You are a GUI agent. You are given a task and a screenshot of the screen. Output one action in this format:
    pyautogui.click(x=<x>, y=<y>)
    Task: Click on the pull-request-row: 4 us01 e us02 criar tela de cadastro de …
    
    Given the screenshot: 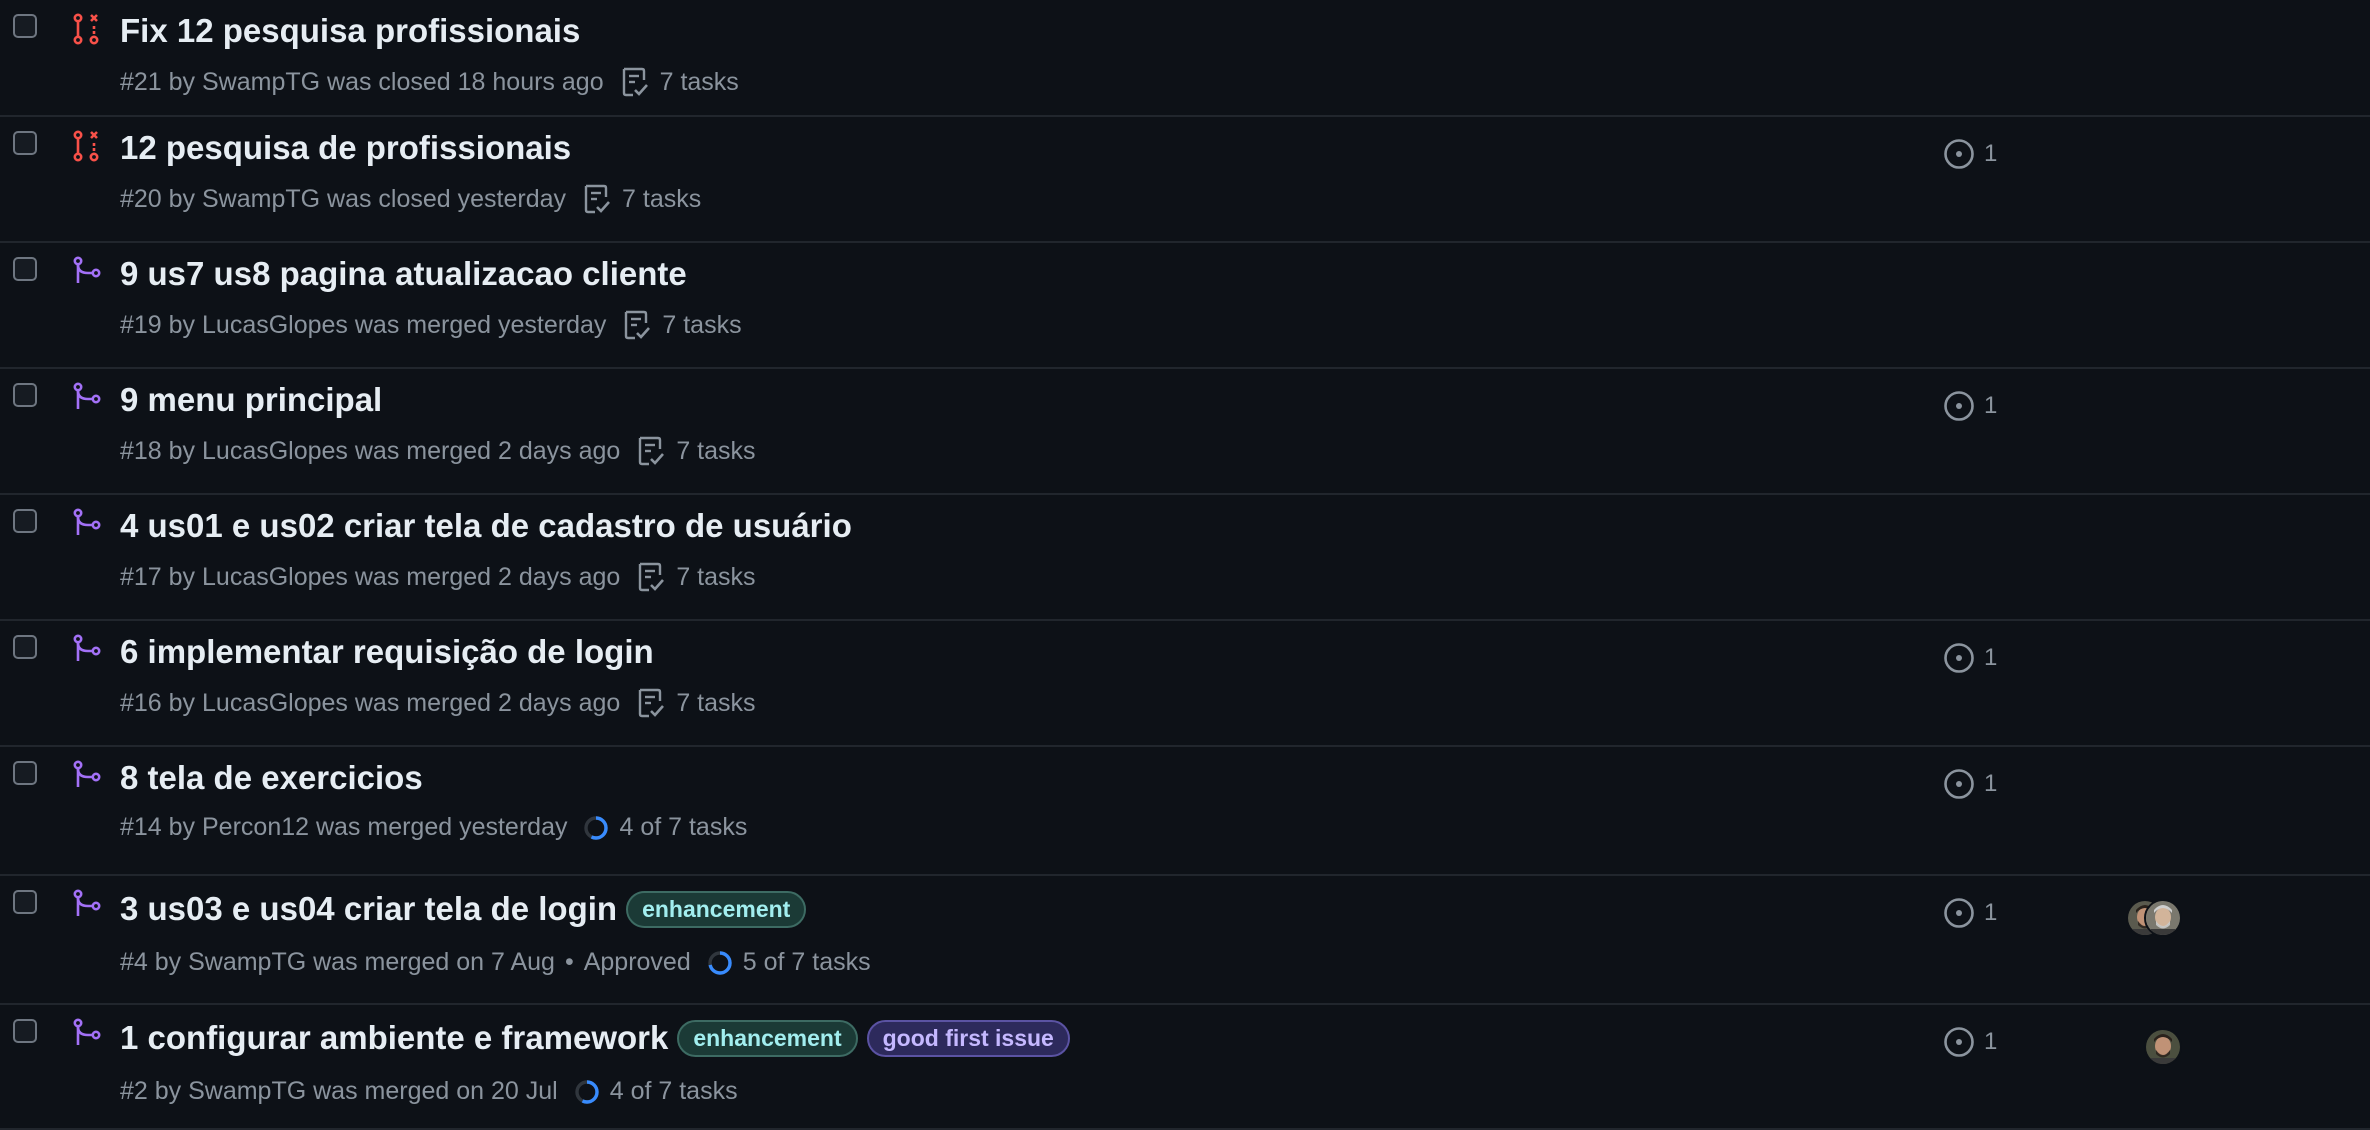 What is the action you would take?
    pyautogui.click(x=1185, y=558)
    